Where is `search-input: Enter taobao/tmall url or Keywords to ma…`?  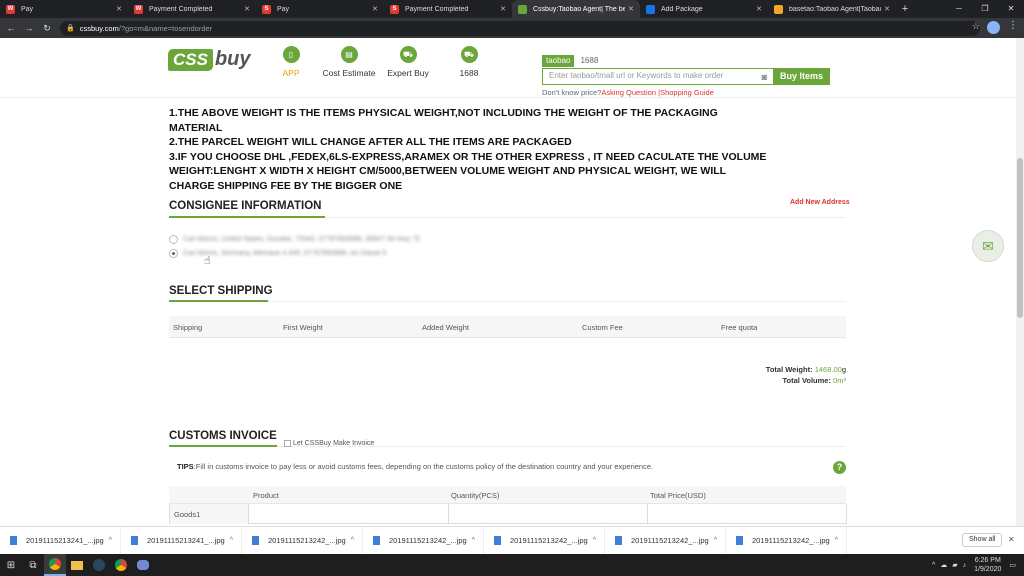 search-input: Enter taobao/tmall url or Keywords to ma… is located at coordinates (657, 76).